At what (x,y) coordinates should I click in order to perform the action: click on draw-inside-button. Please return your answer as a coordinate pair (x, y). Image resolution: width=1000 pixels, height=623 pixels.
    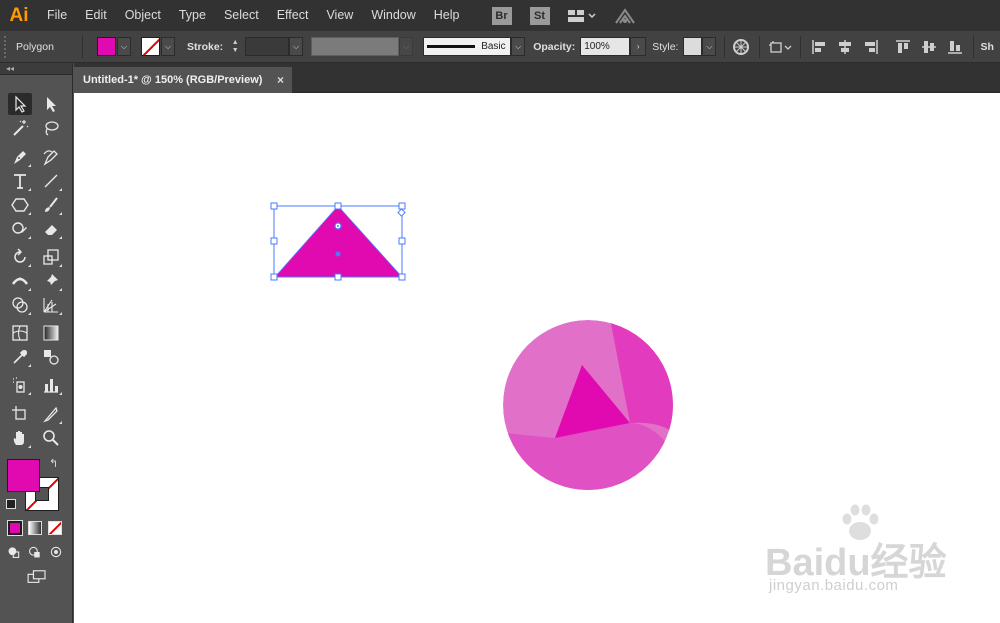
    Looking at the image, I should click on (56, 552).